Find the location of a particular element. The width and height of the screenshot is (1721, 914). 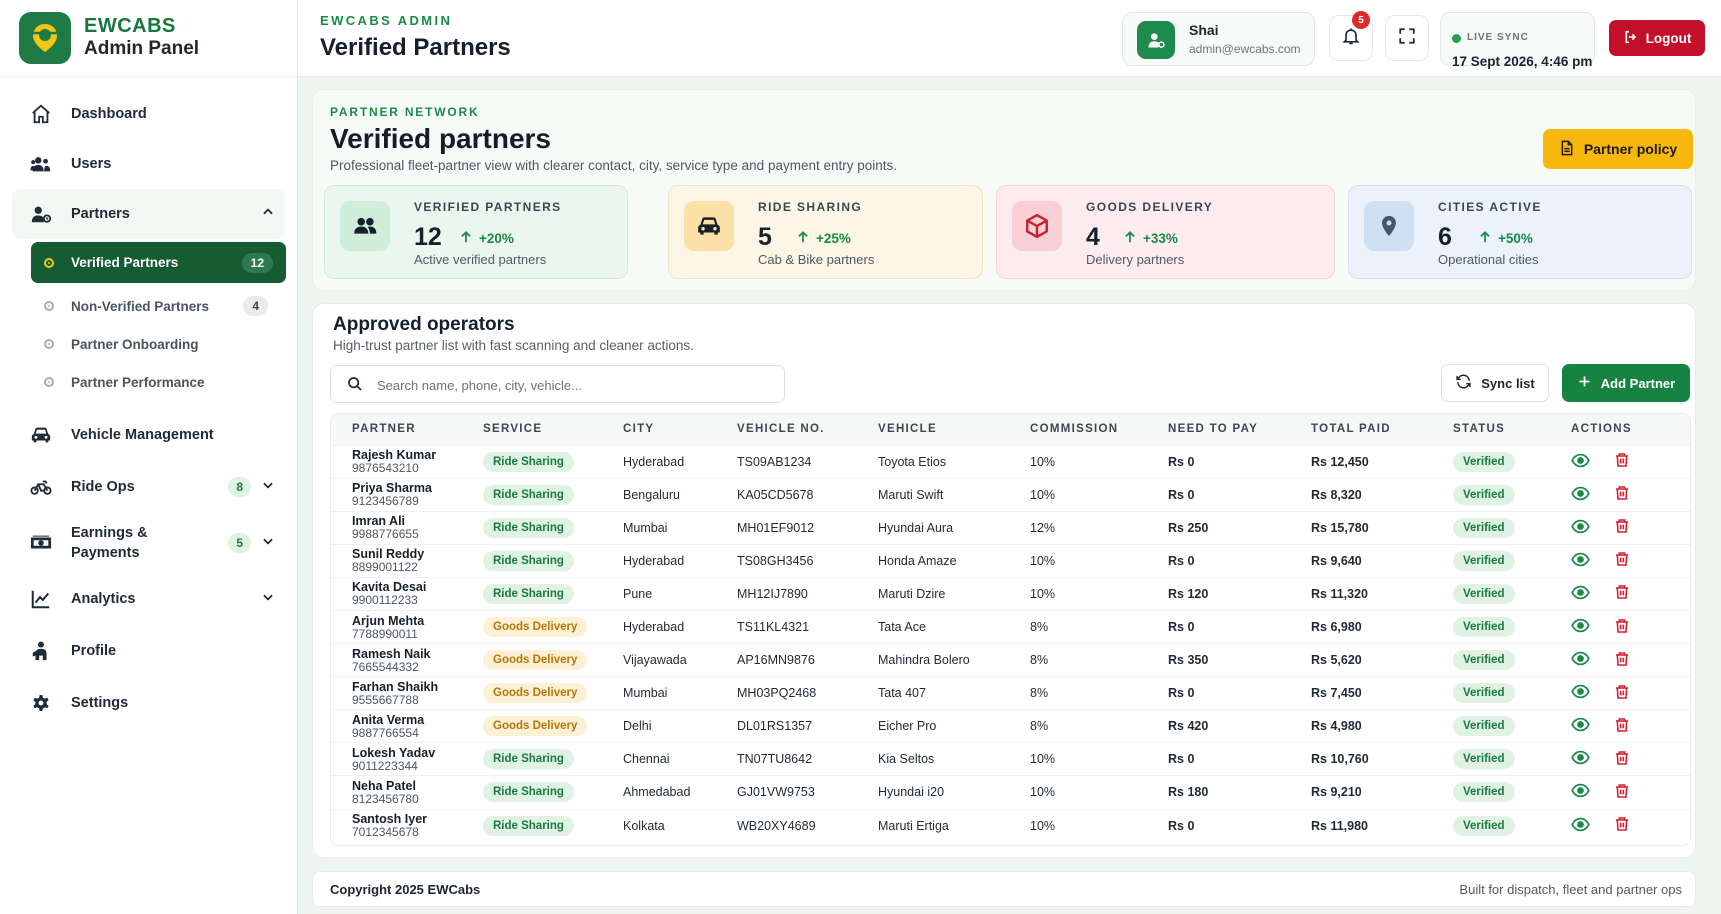

partner-phone: 9011223344 is located at coordinates (385, 765).